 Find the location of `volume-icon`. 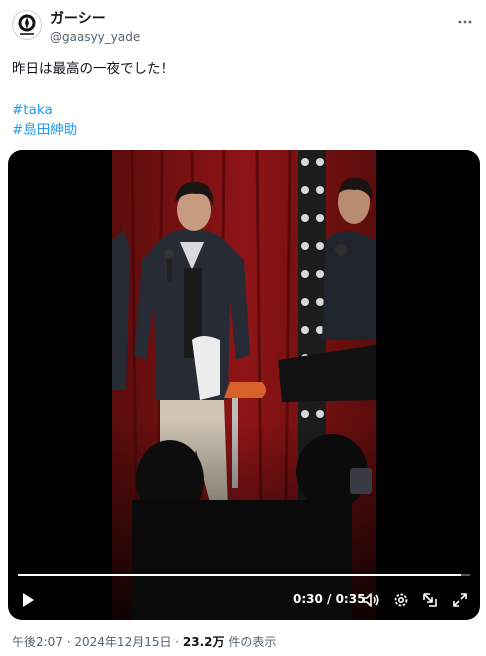

volume-icon is located at coordinates (371, 600).